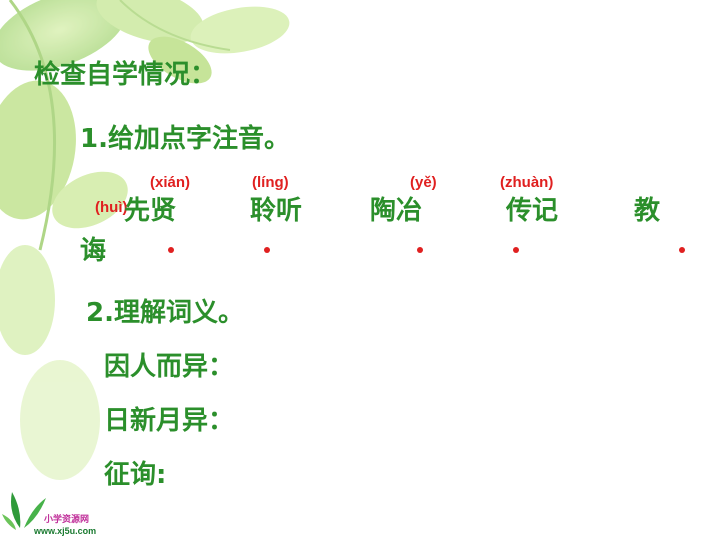 The height and width of the screenshot is (540, 720). I want to click on pinyin-xian: (xián), so click(170, 182).